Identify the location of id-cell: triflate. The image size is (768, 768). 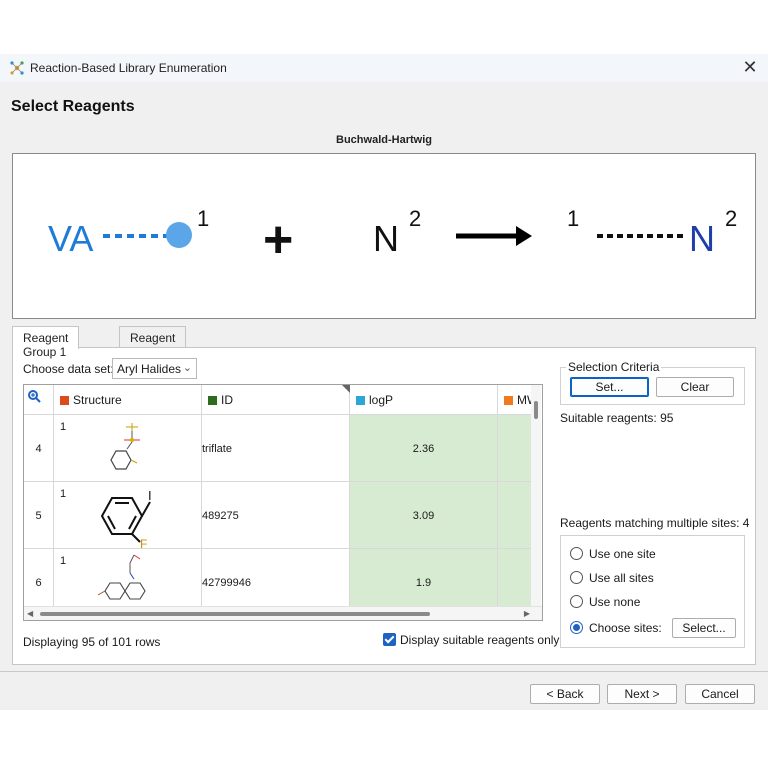
(276, 448).